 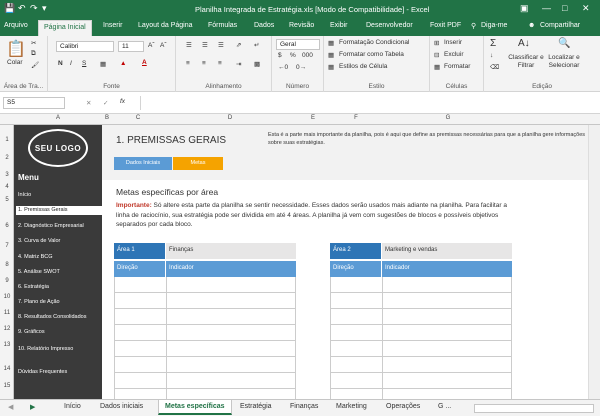 What do you see at coordinates (123, 63) in the screenshot?
I see `fill-color-icon: ▲` at bounding box center [123, 63].